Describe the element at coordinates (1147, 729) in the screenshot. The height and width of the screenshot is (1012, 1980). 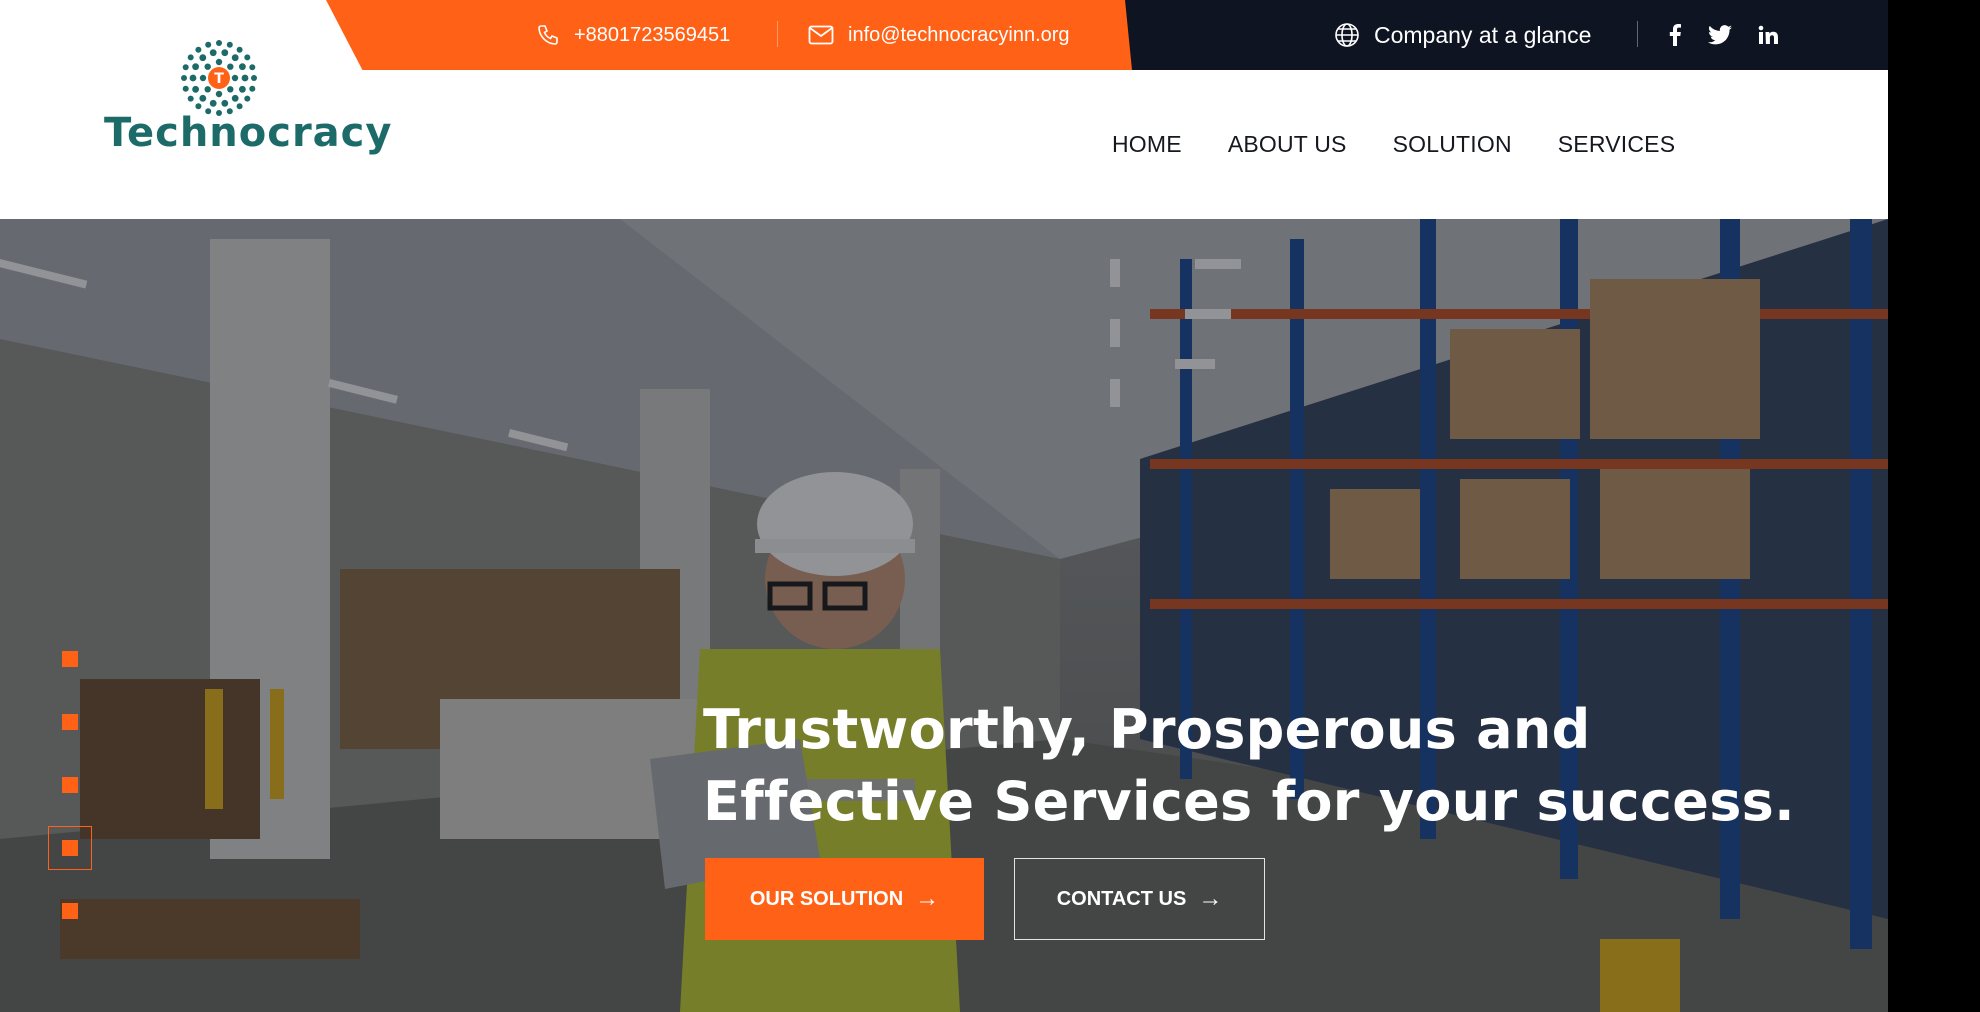
I see `hero-headline-line-1: Trustworthy, Prosperous and` at that location.